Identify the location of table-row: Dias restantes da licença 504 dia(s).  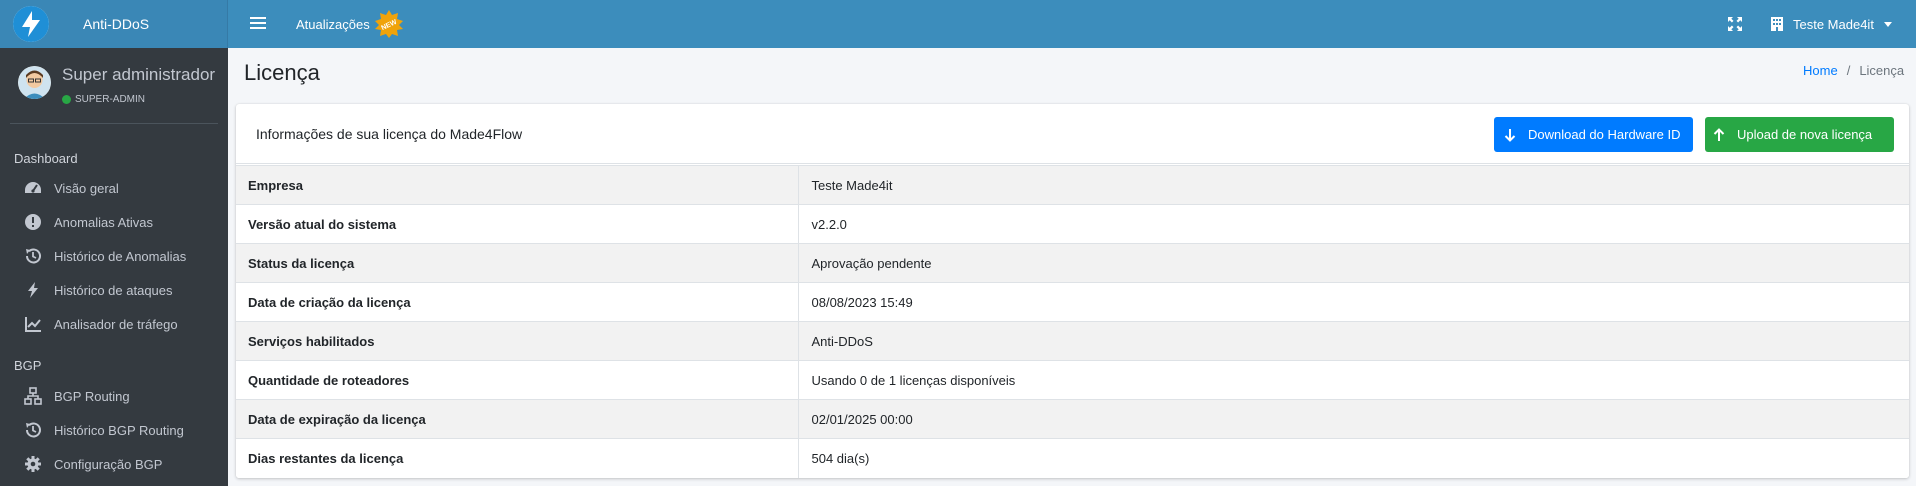
(1072, 458).